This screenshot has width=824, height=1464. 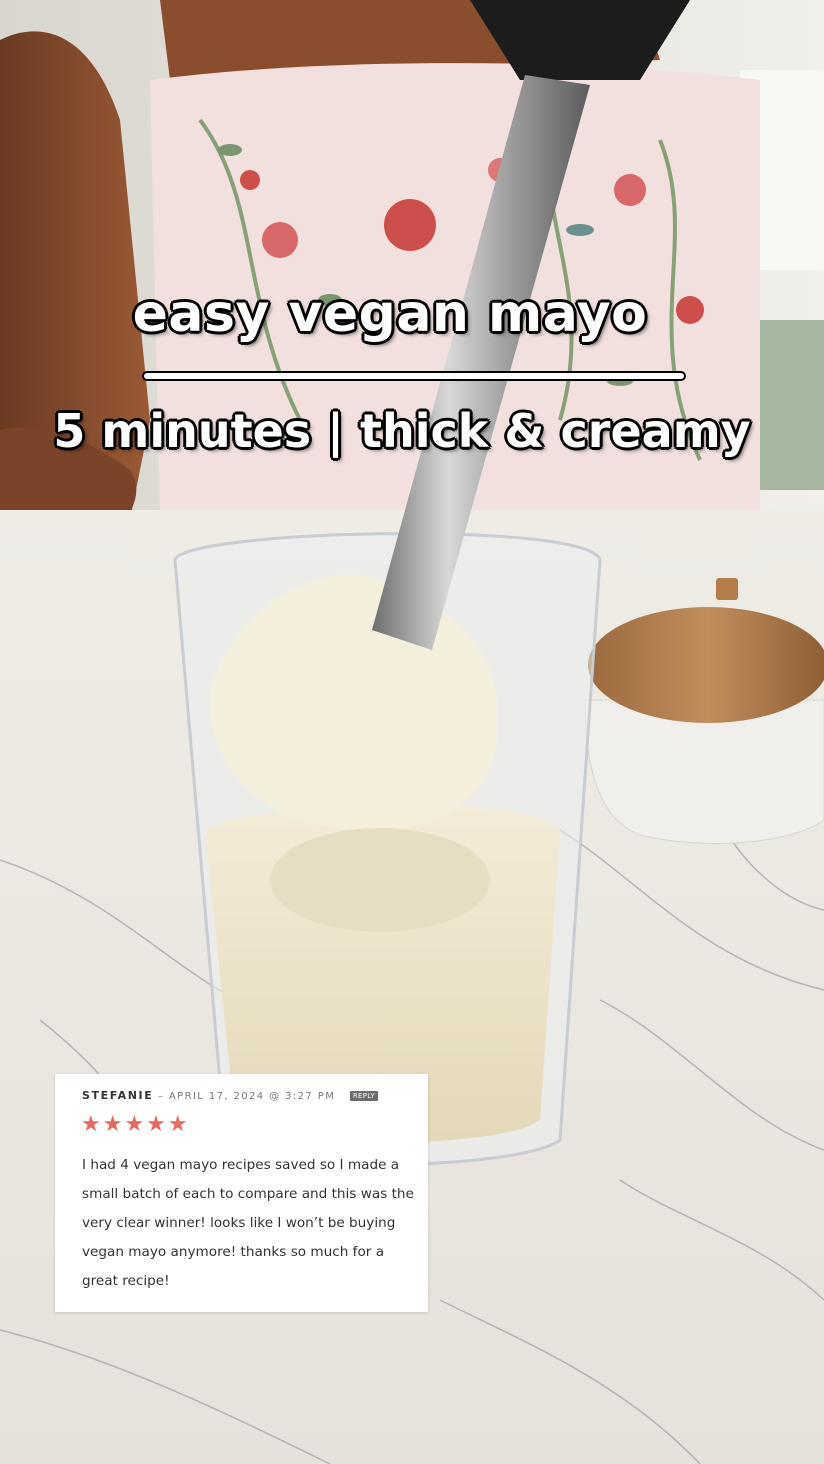 I want to click on review-author: STEFANIE, so click(x=118, y=1095).